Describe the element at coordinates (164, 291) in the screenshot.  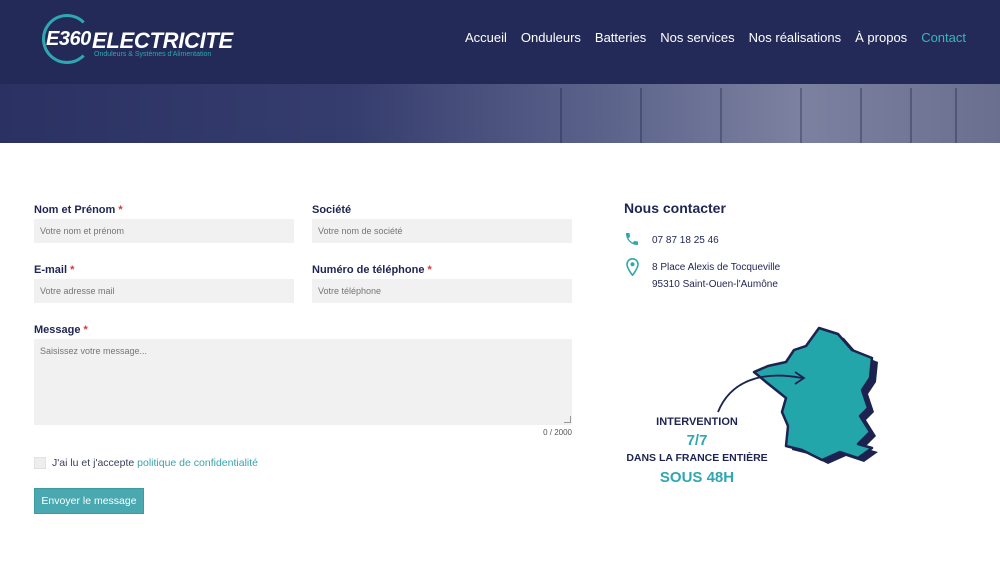
I see `email-input` at that location.